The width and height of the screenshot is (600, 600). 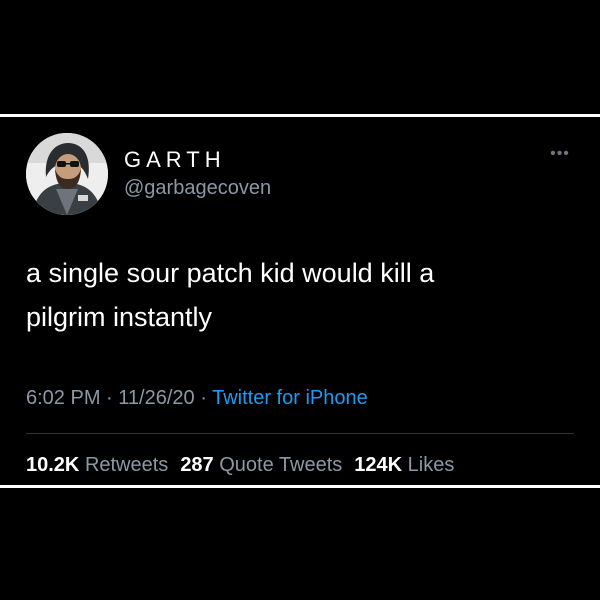 What do you see at coordinates (431, 465) in the screenshot?
I see `likes-label: Likes` at bounding box center [431, 465].